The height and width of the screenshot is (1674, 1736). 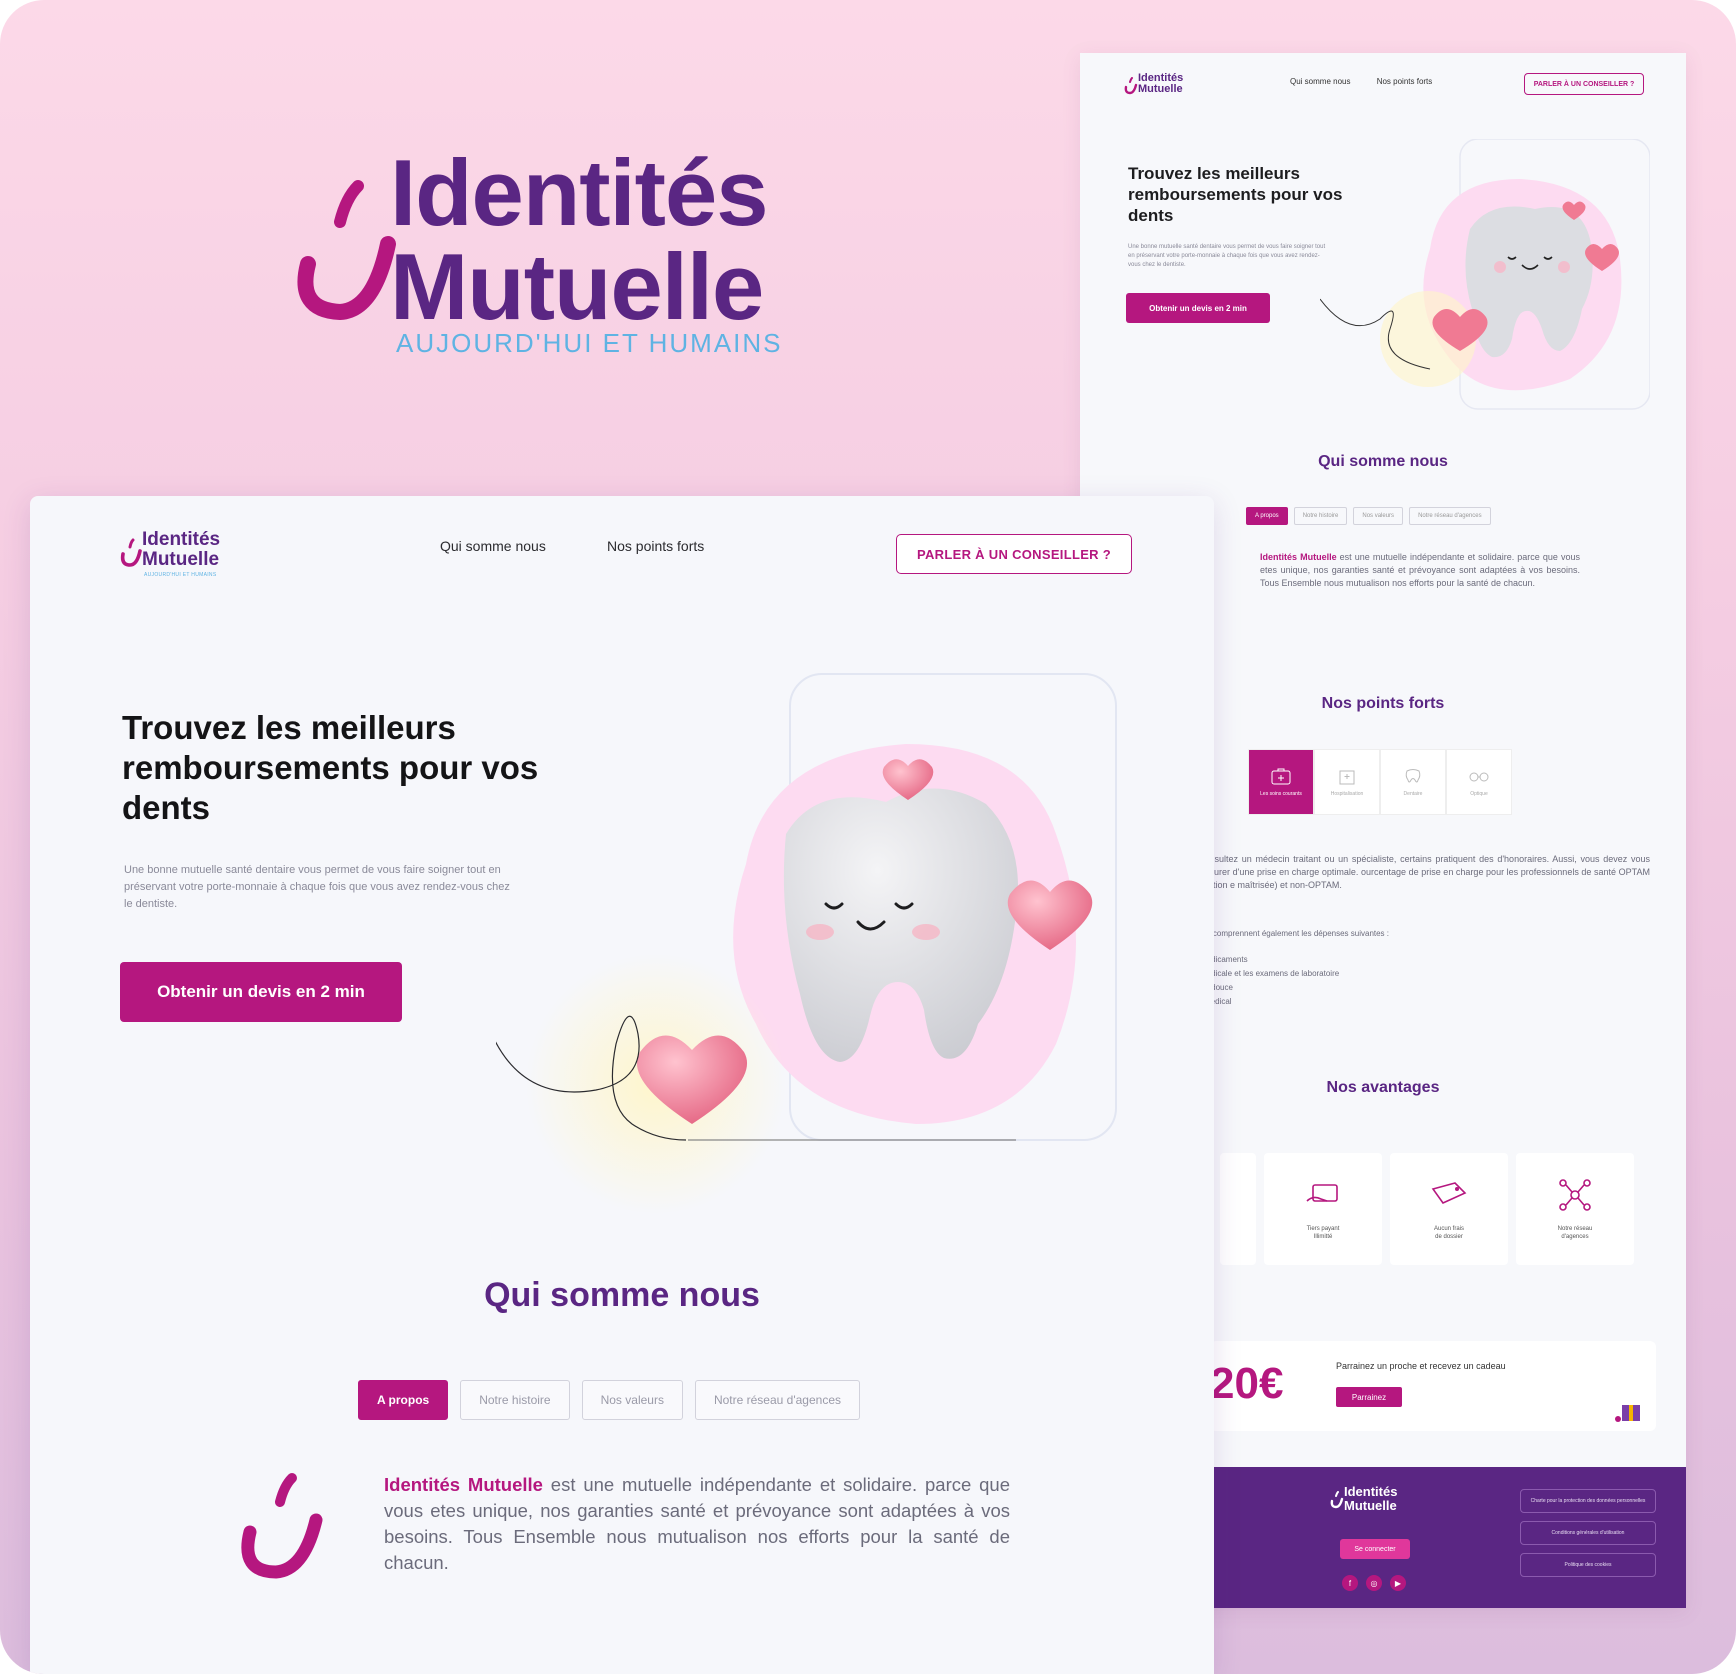 I want to click on referral-button: Parrainez, so click(x=1369, y=1397).